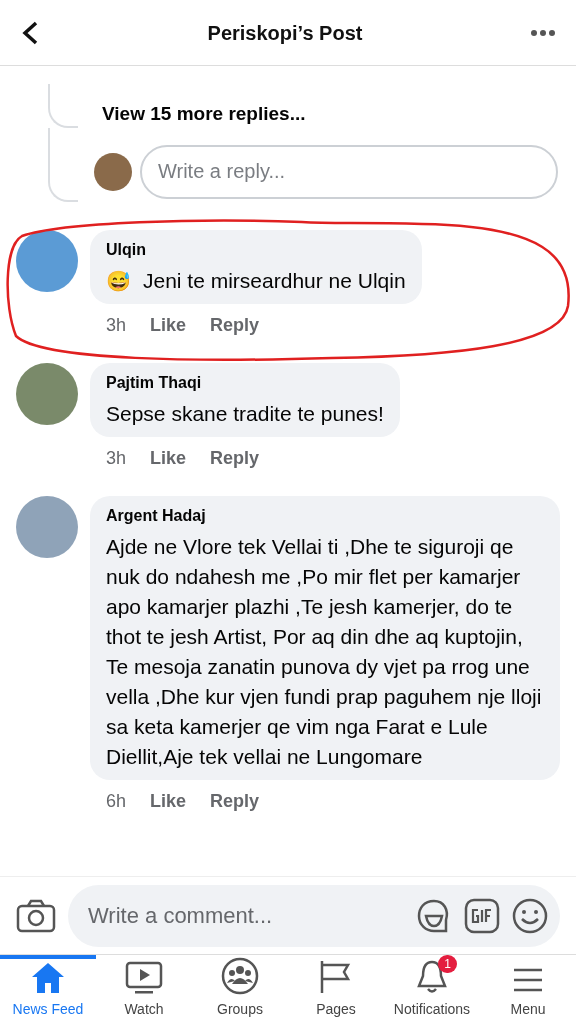 The height and width of the screenshot is (1024, 576). What do you see at coordinates (113, 171) in the screenshot?
I see `avatar` at bounding box center [113, 171].